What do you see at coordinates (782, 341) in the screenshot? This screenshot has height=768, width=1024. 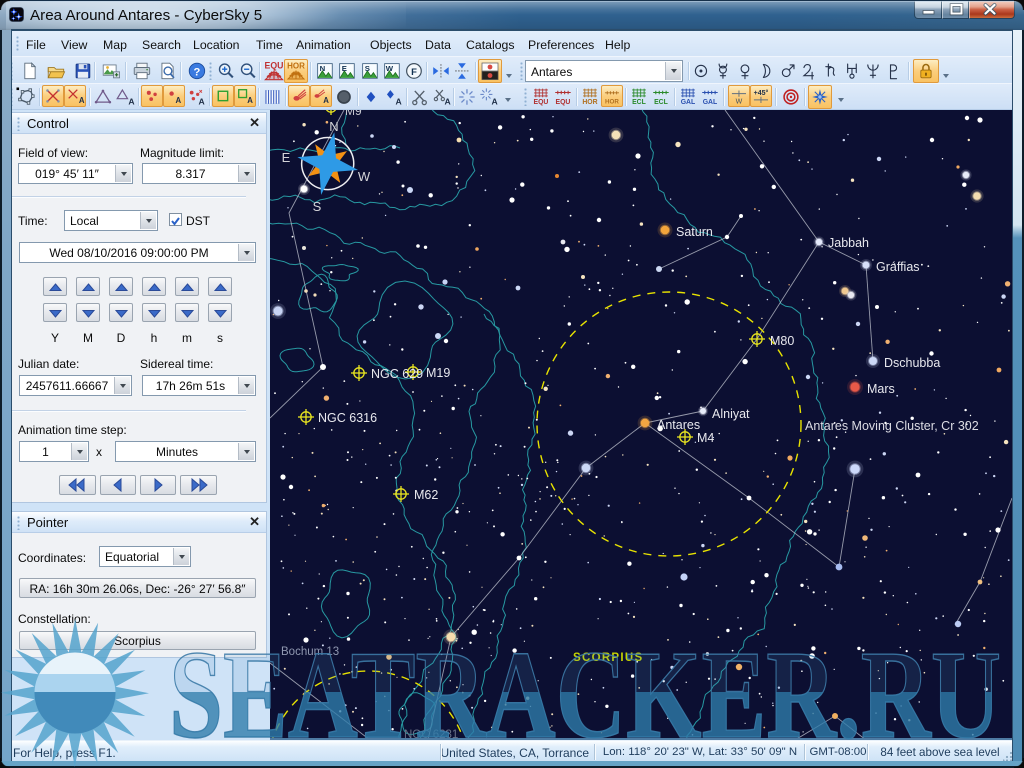 I see `svg-text: M80` at bounding box center [782, 341].